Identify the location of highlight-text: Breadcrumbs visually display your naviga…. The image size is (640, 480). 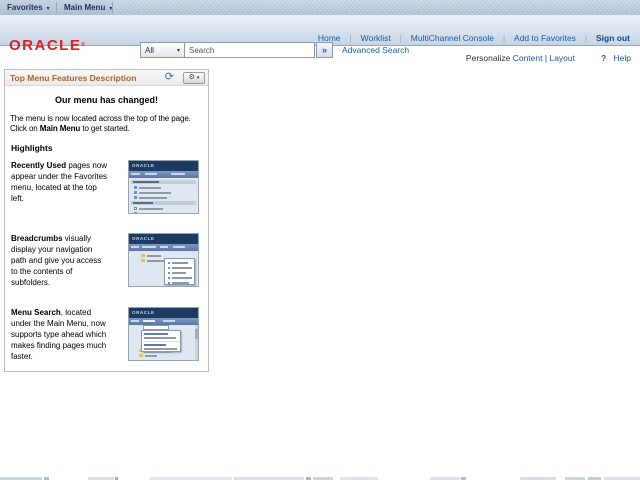
(60, 260).